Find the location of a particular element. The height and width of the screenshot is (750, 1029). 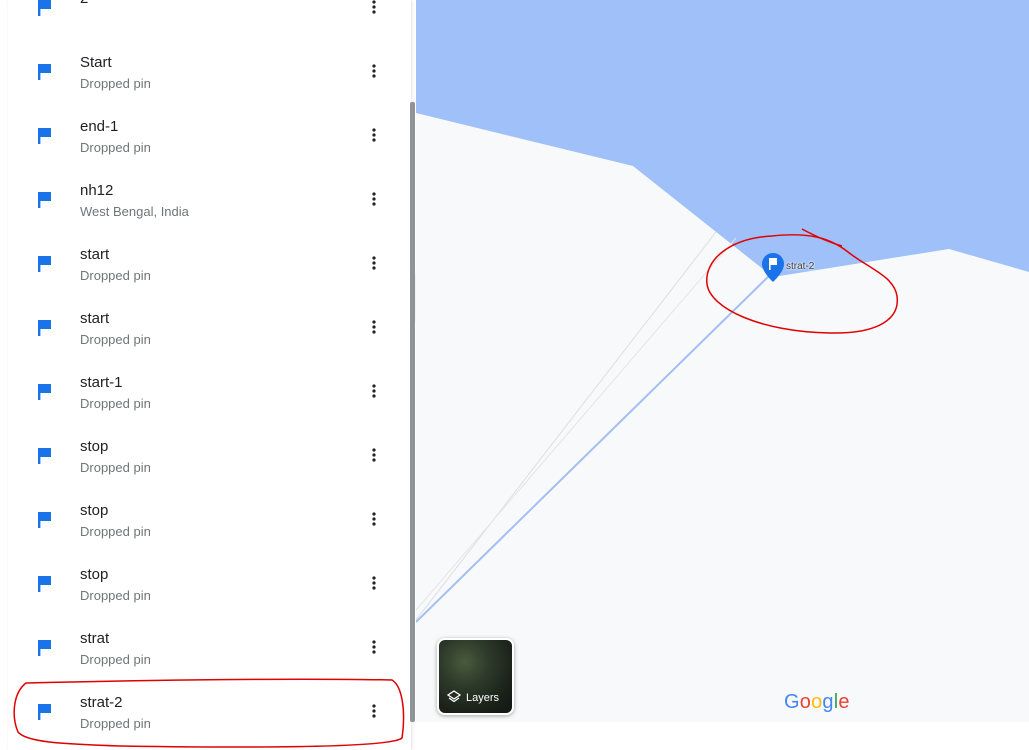

google-logo: Google is located at coordinates (817, 702).